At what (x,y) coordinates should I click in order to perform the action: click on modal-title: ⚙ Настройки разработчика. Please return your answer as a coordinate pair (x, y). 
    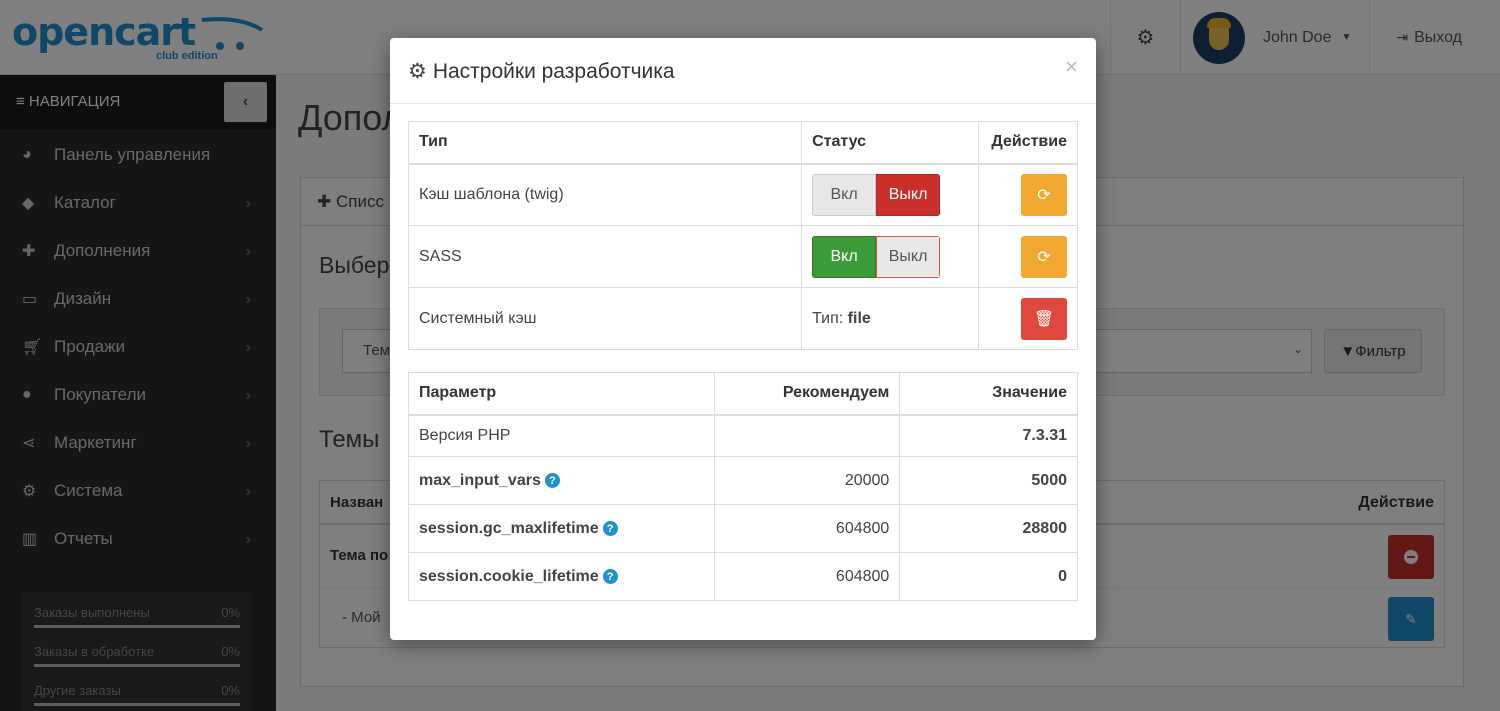
    Looking at the image, I should click on (541, 71).